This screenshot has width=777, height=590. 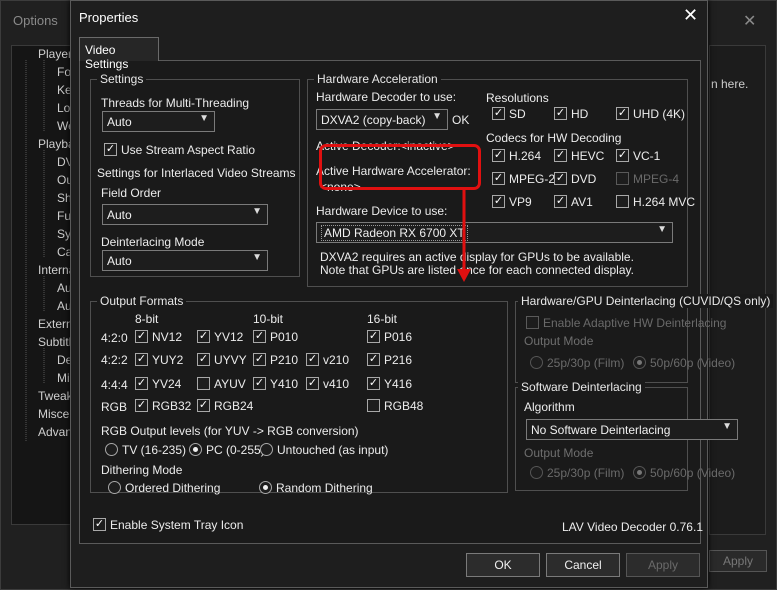 What do you see at coordinates (690, 15) in the screenshot?
I see `dialog-close-icon: ✕` at bounding box center [690, 15].